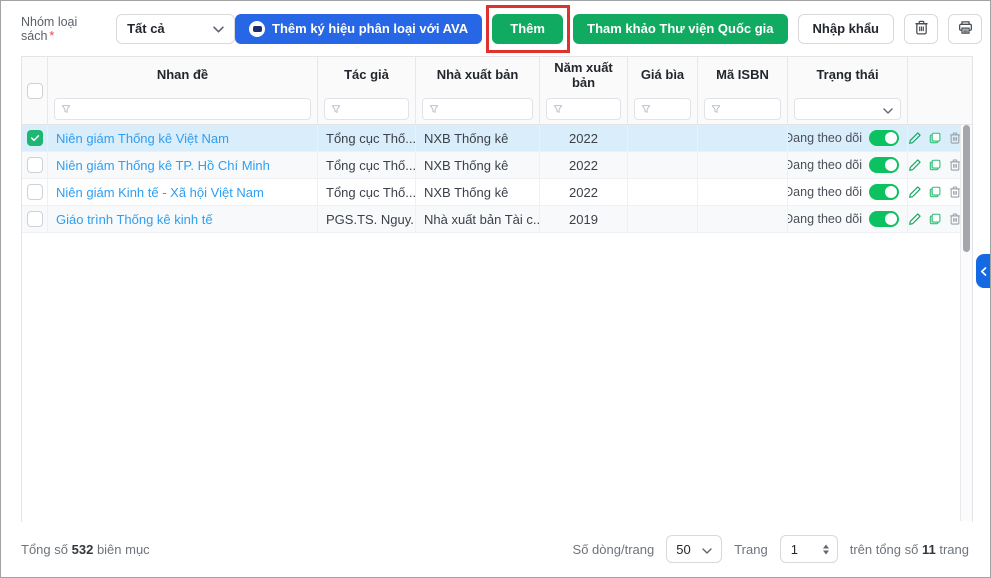 The height and width of the screenshot is (578, 991). What do you see at coordinates (935, 75) in the screenshot?
I see `column-header-actions` at bounding box center [935, 75].